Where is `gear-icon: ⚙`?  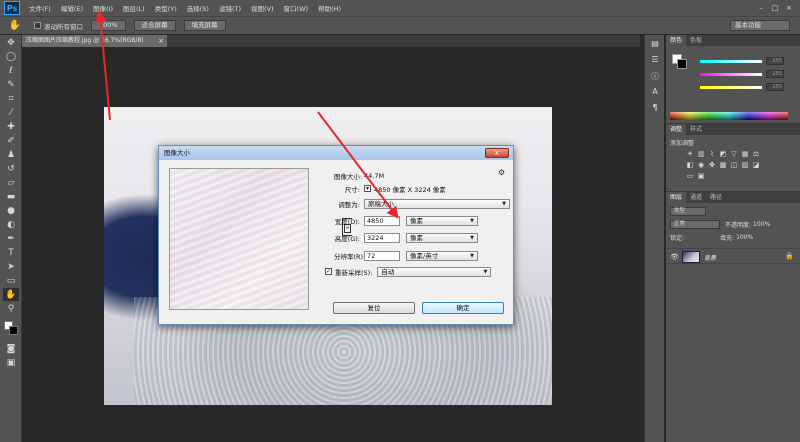 gear-icon: ⚙ is located at coordinates (501, 172).